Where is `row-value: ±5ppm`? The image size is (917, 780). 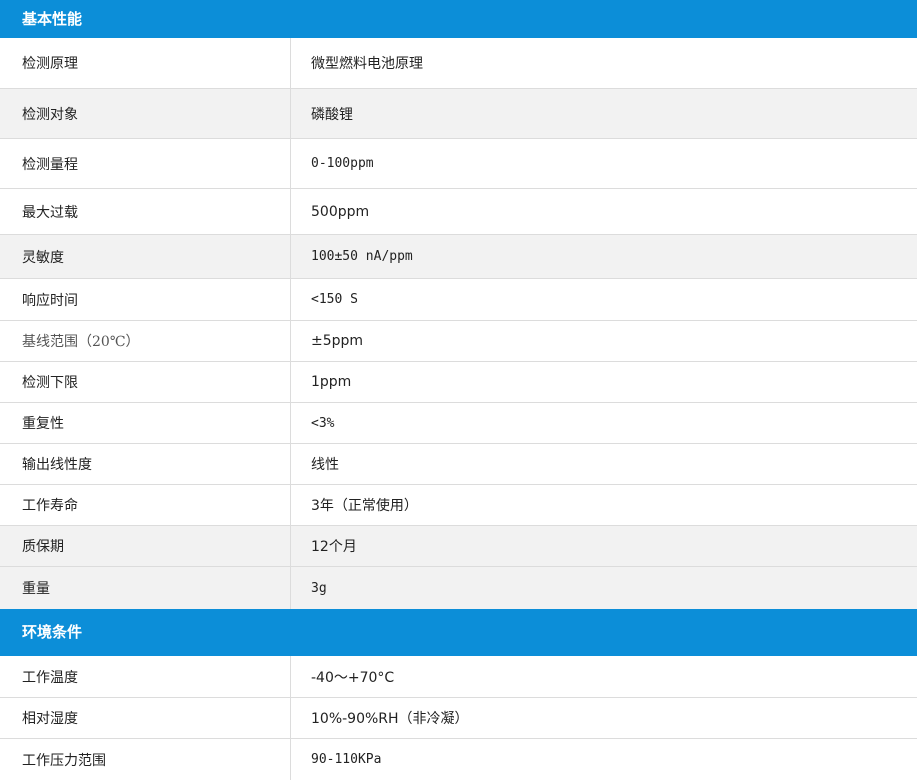
row-value: ±5ppm is located at coordinates (337, 341).